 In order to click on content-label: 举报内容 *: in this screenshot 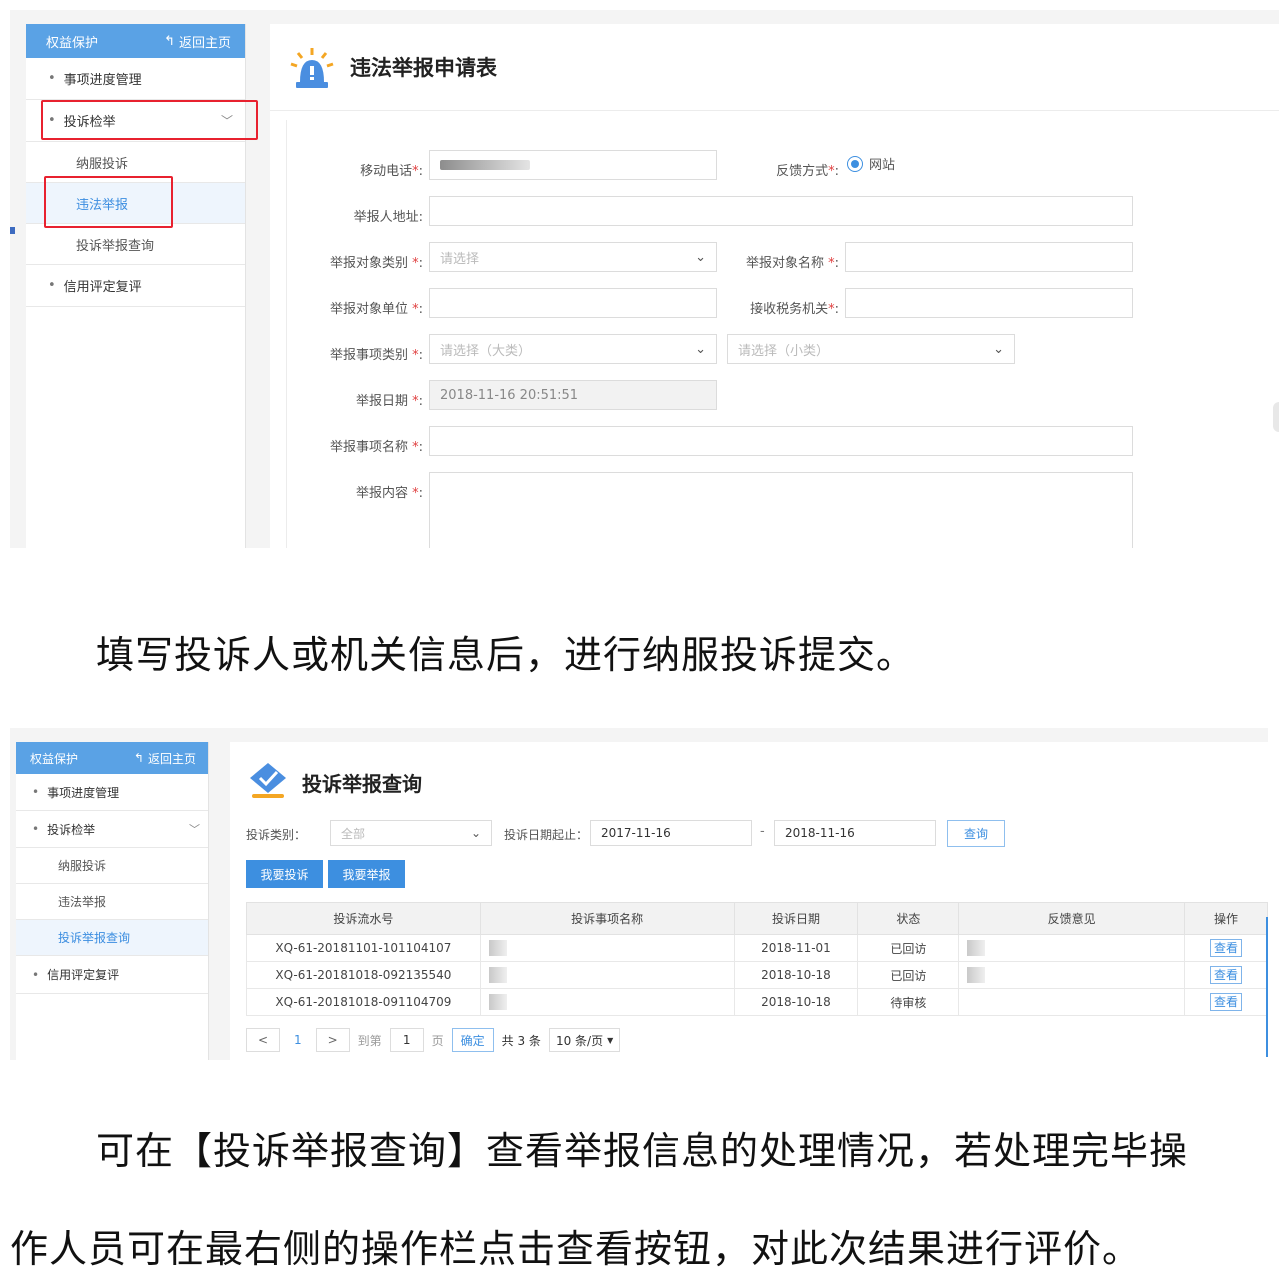, I will do `click(389, 493)`.